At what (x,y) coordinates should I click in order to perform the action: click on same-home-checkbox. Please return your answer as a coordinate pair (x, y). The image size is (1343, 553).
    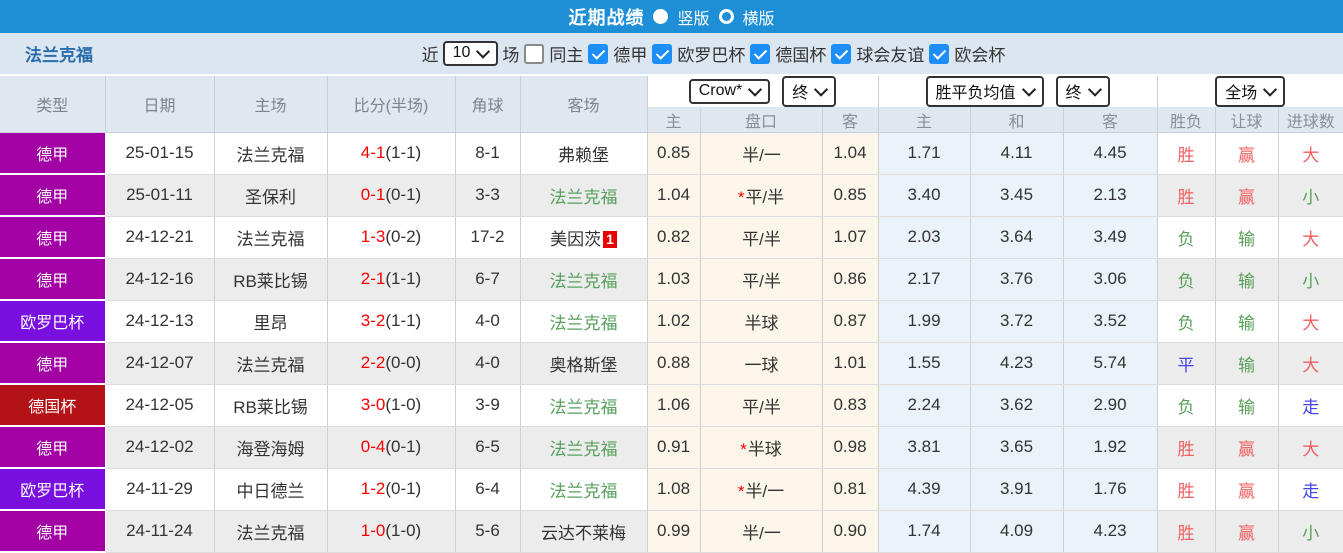
    Looking at the image, I should click on (534, 53).